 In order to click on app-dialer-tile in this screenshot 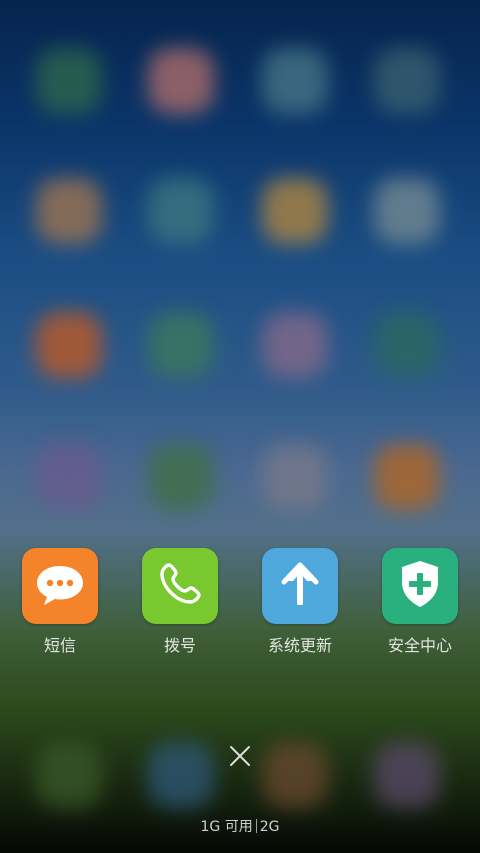, I will do `click(180, 586)`.